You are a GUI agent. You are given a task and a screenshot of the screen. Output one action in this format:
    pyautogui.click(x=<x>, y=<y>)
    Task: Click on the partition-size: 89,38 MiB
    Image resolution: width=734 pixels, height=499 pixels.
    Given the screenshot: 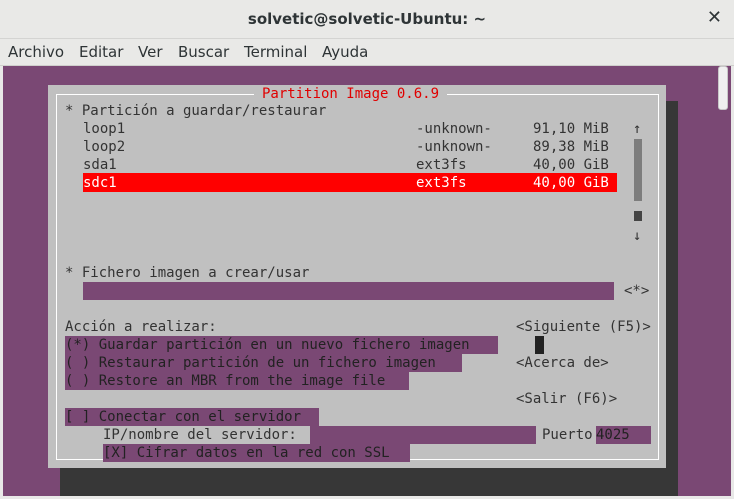 What is the action you would take?
    pyautogui.click(x=571, y=147)
    